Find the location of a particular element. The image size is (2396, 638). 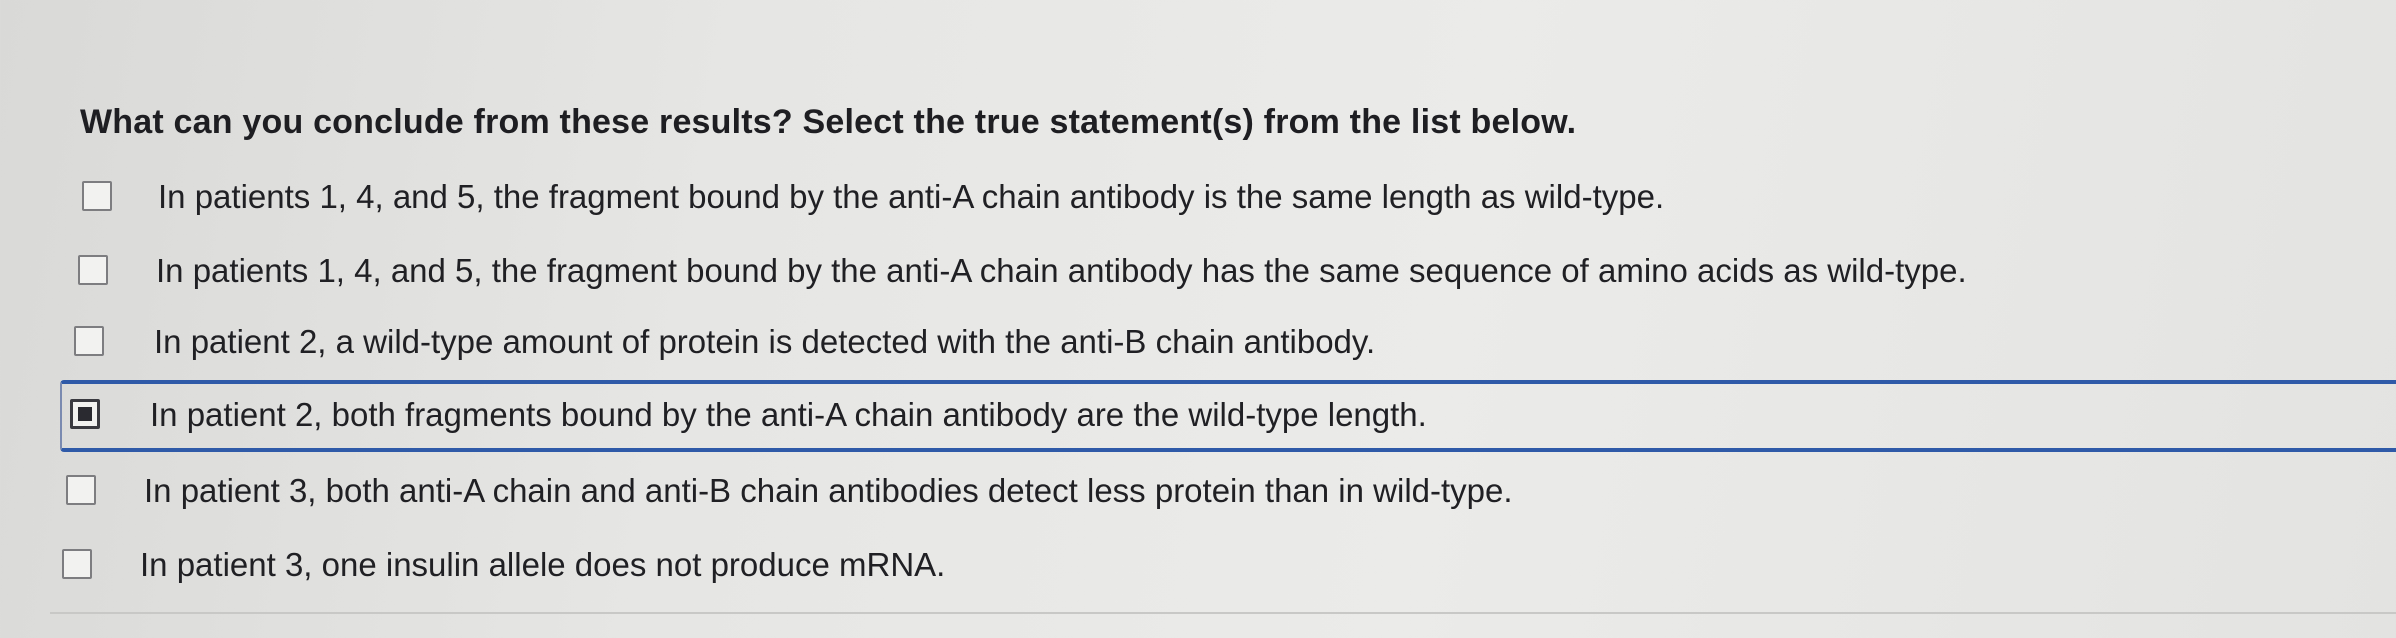

option-2-checkbox is located at coordinates (93, 270).